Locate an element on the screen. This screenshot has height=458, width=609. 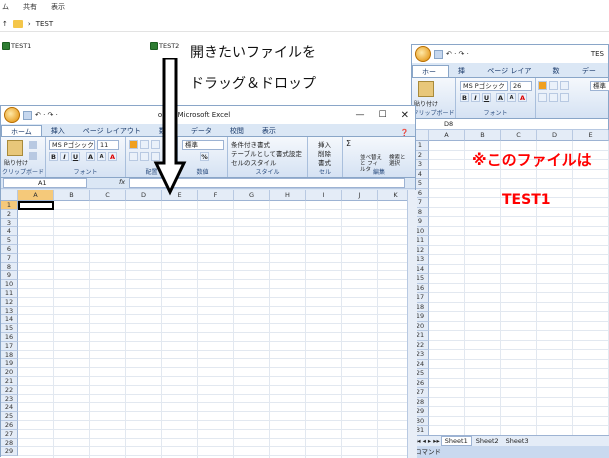
row-header-4: 4 is located at coordinates (9, 232).